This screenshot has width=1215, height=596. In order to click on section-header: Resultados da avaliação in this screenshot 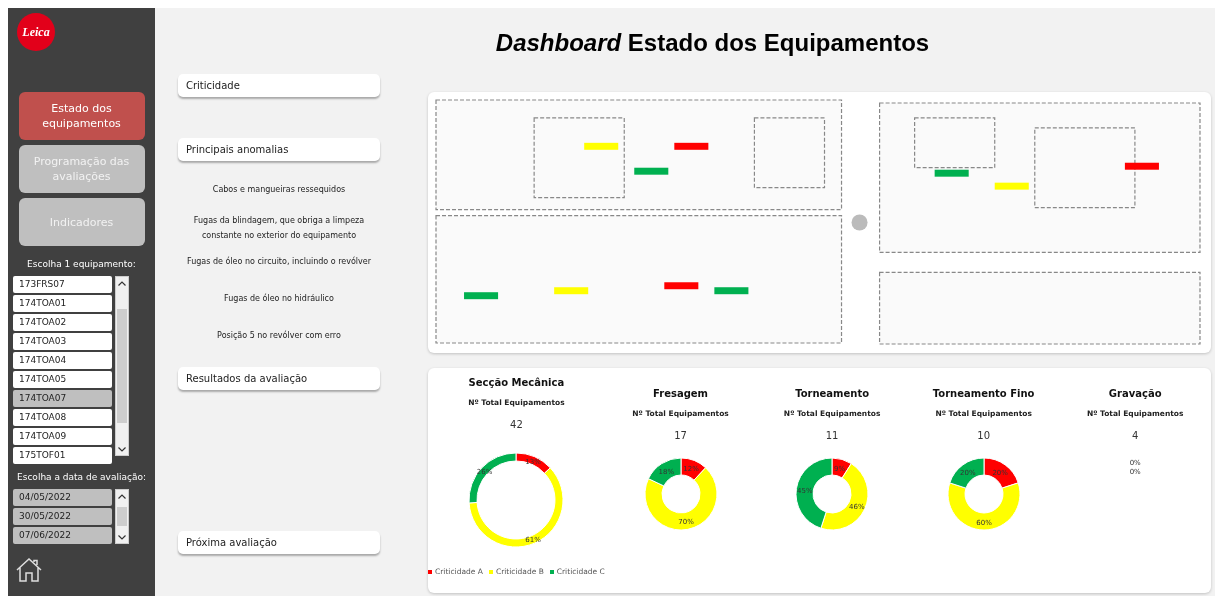, I will do `click(279, 378)`.